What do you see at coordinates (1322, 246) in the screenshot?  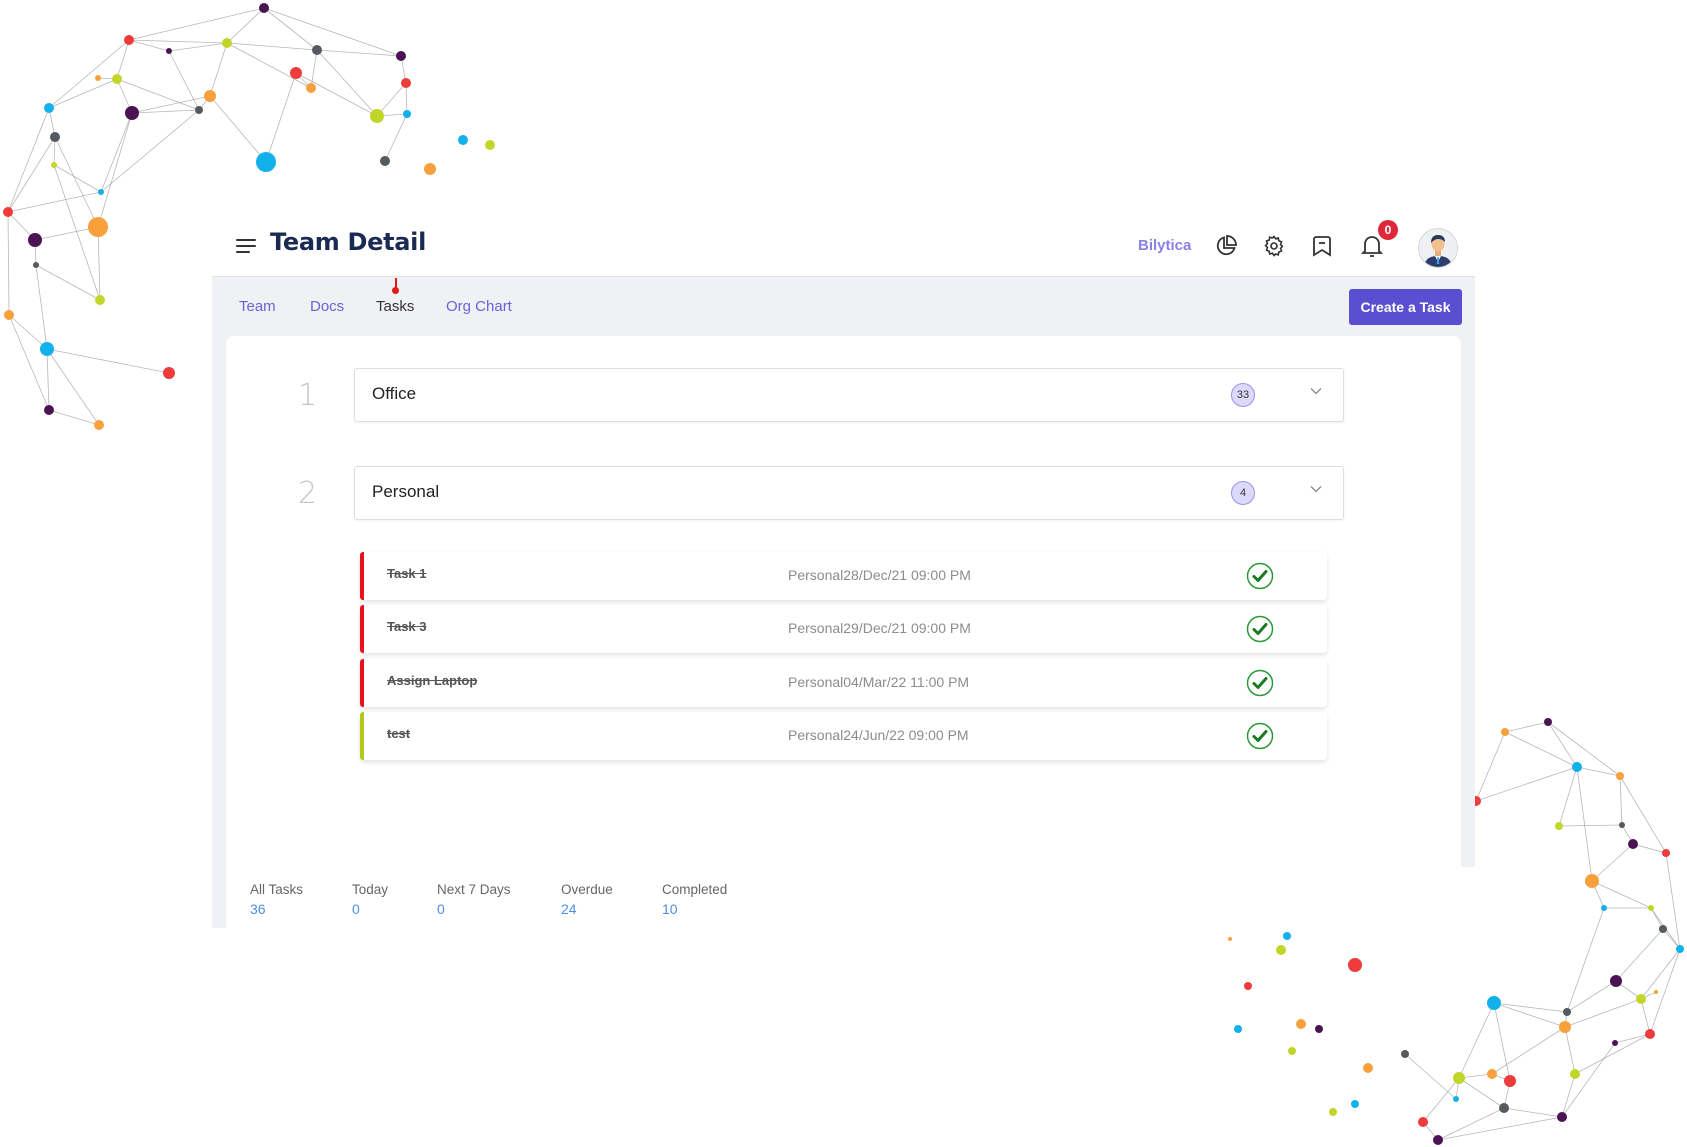 I see `bookmark-icon` at bounding box center [1322, 246].